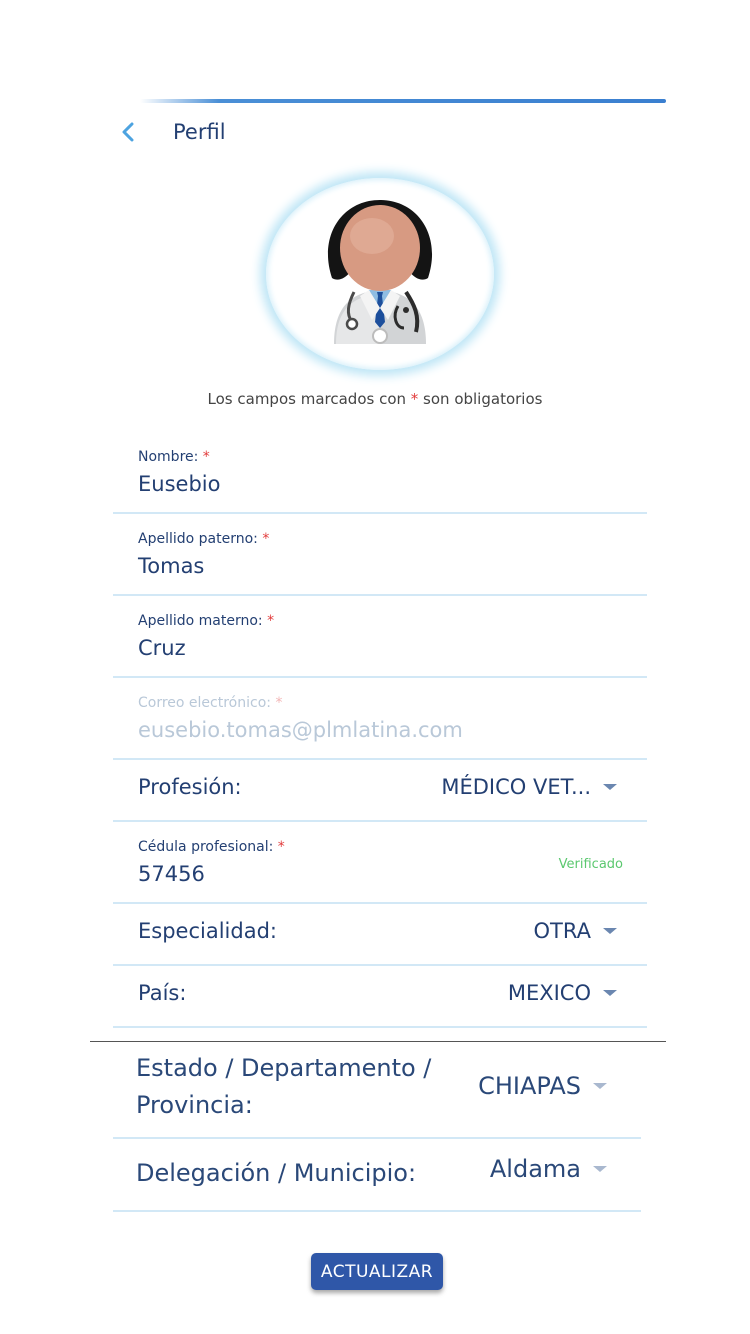  I want to click on estado-select: CHIAPAS, so click(542, 1086).